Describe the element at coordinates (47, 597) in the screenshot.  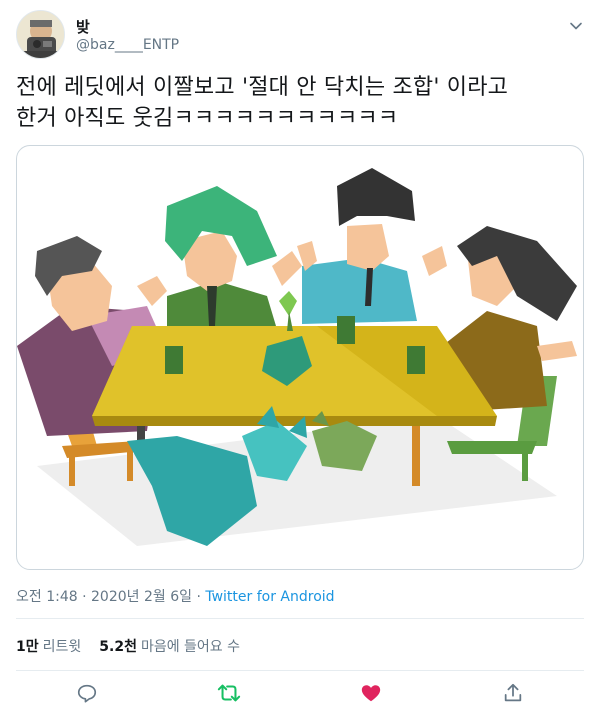
I see `tweet-time: 오전 1:48` at that location.